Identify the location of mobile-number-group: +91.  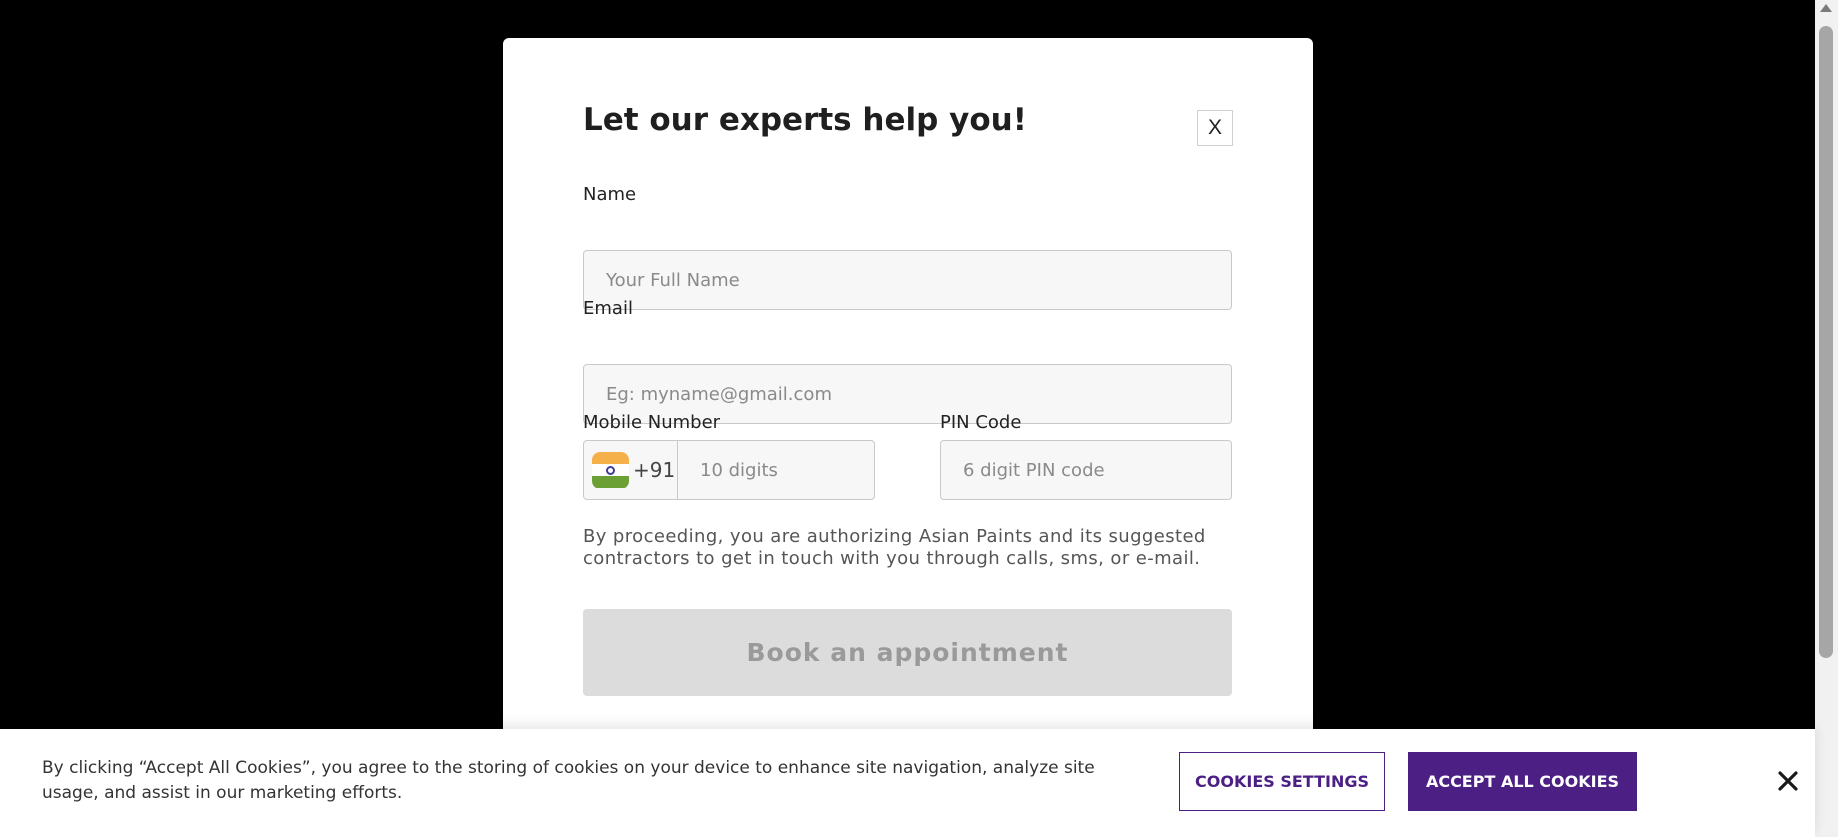
(729, 470).